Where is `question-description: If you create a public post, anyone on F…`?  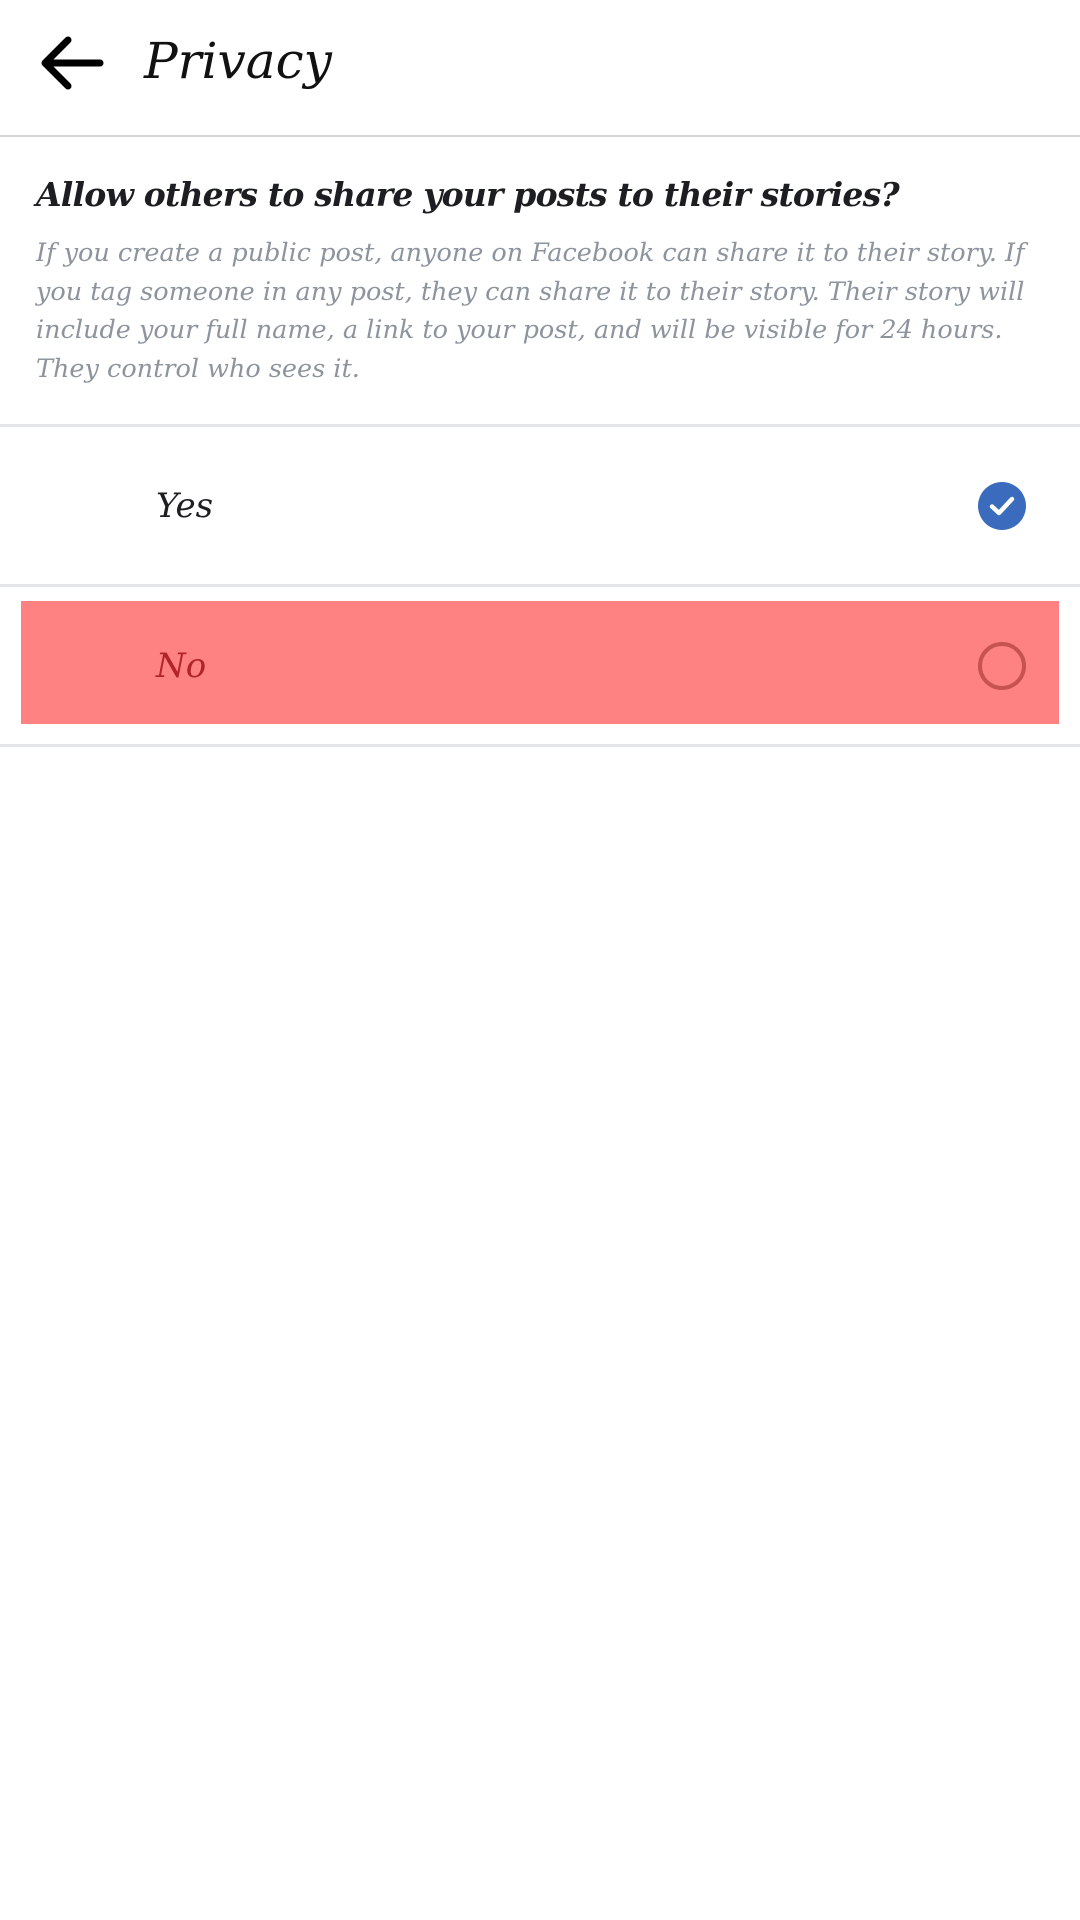
question-description: If you create a public post, anyone on F… is located at coordinates (530, 311).